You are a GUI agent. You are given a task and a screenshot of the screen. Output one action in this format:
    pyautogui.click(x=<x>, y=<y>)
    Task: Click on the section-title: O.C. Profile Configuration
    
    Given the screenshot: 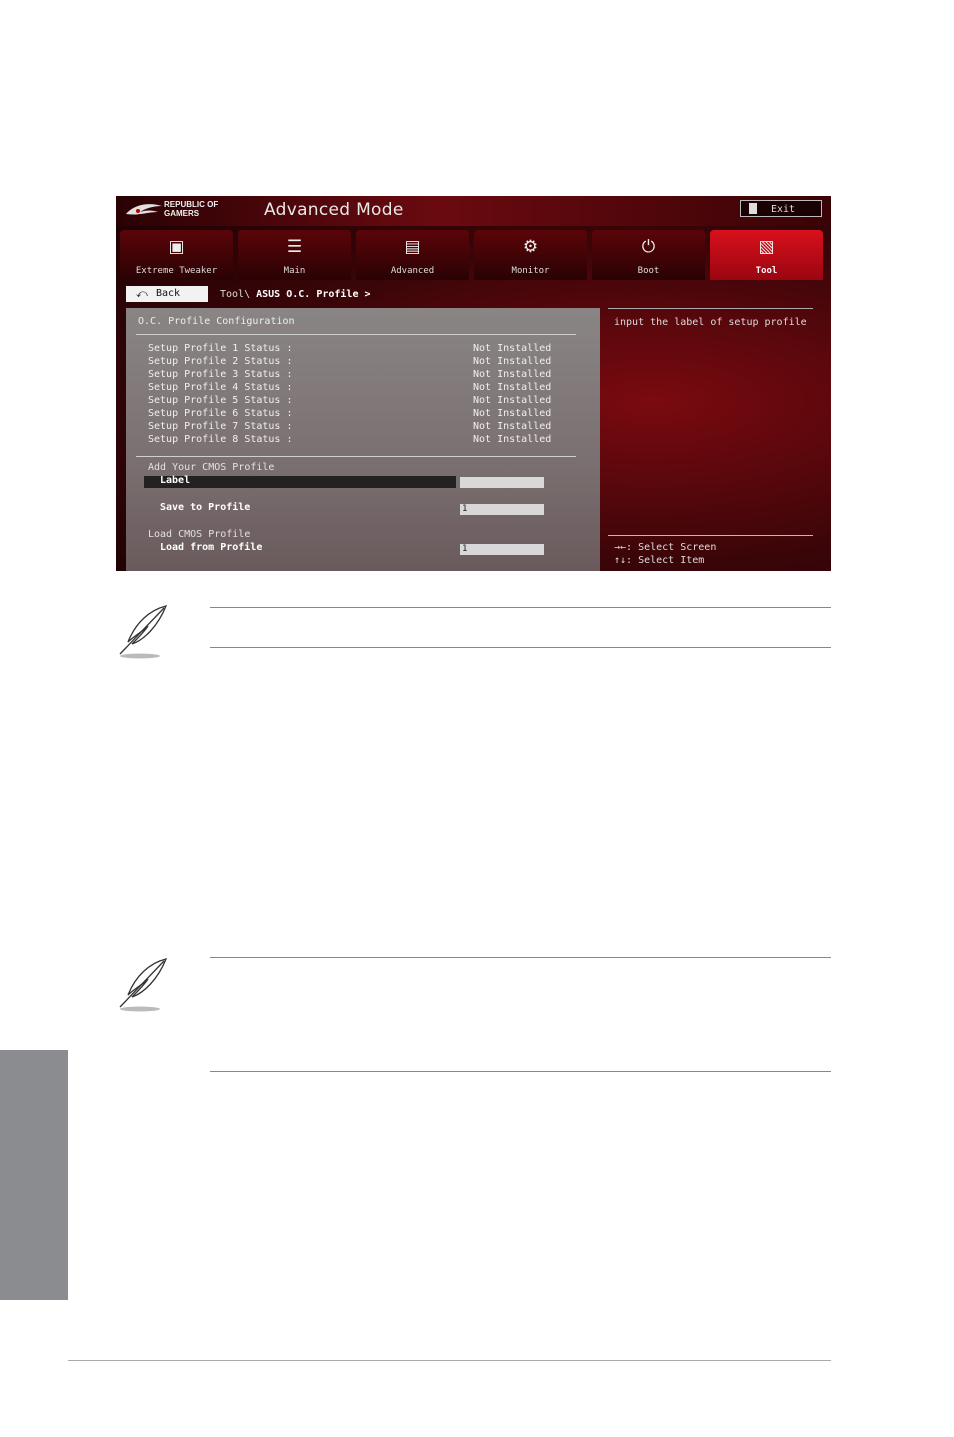 What is the action you would take?
    pyautogui.click(x=216, y=321)
    